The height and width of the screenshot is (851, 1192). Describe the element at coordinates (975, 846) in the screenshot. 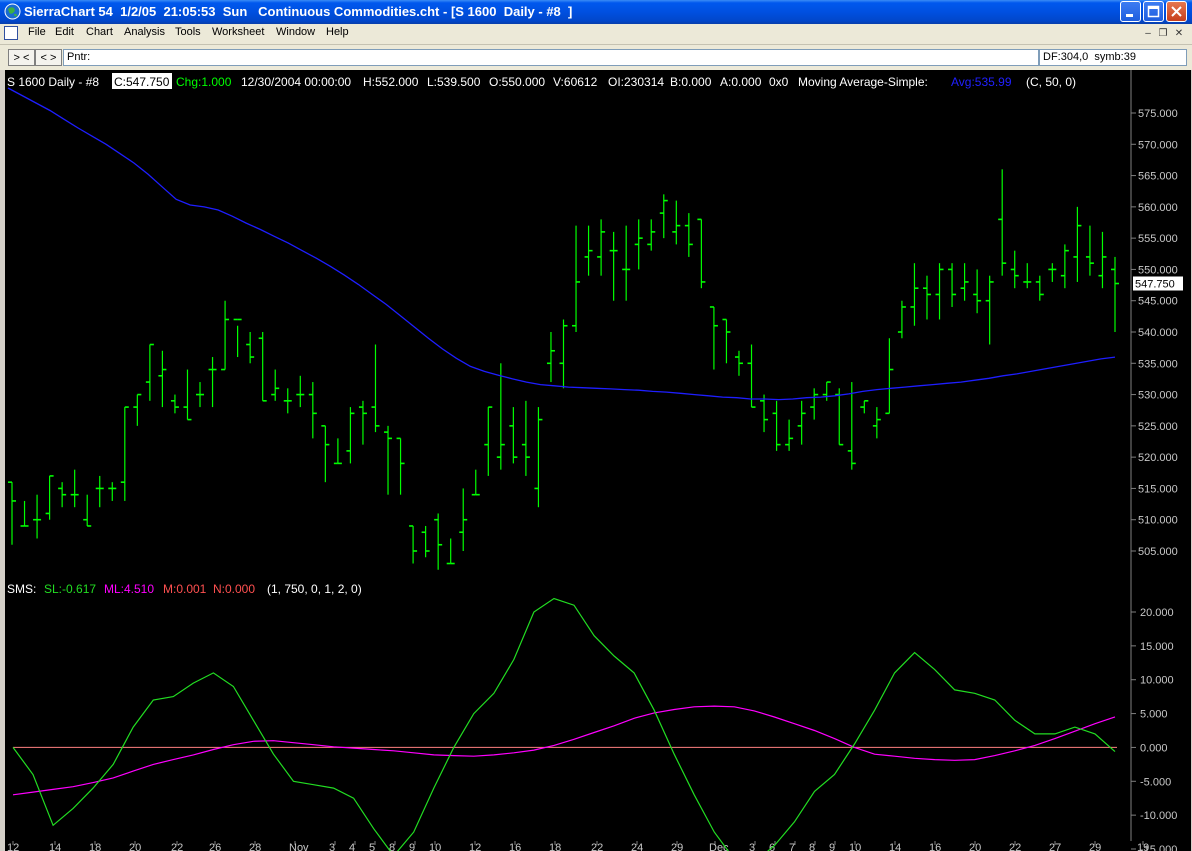

I see `date-tick-label: 20` at that location.